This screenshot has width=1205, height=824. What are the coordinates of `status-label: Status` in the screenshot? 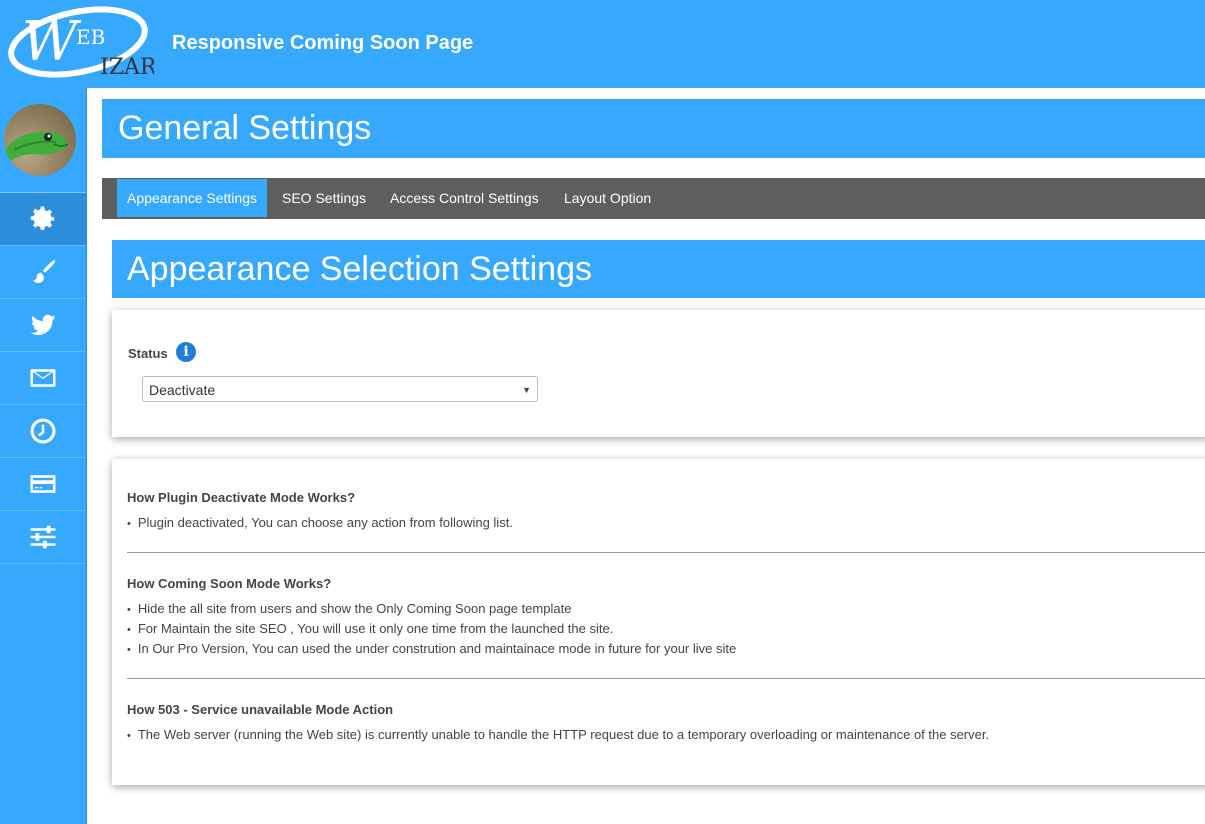 It's located at (148, 353).